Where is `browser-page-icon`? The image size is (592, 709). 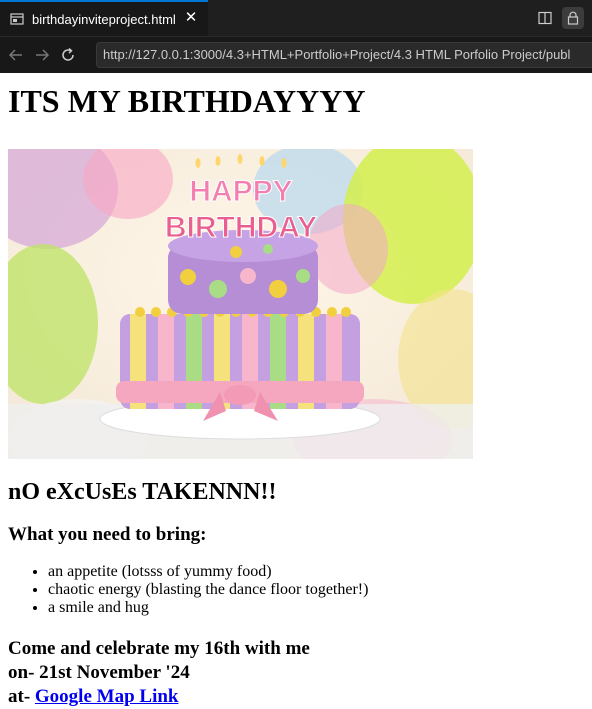 browser-page-icon is located at coordinates (17, 19).